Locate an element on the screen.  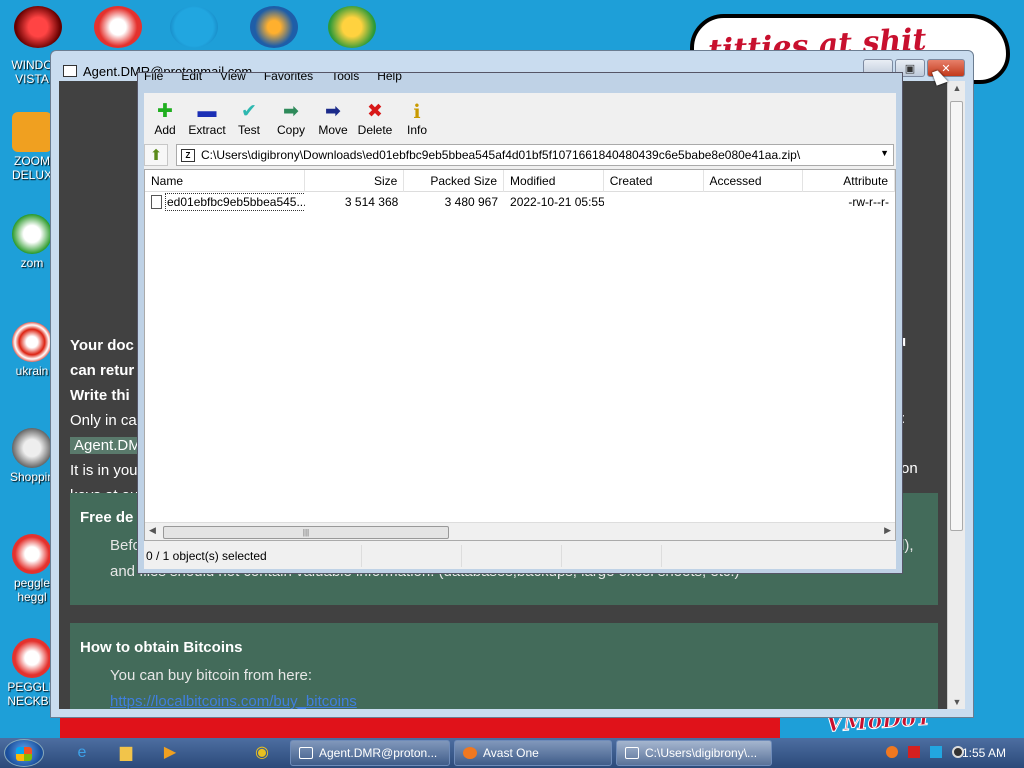
flash-icon is located at coordinates (32, 448).